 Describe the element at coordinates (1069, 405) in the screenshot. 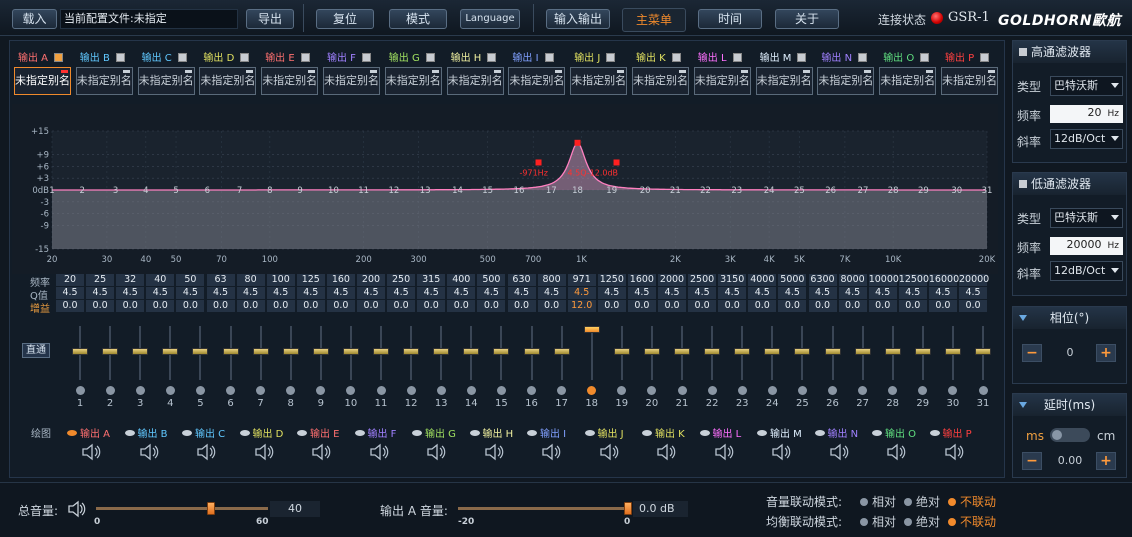

I see `delay-title: 延时(ms)` at that location.